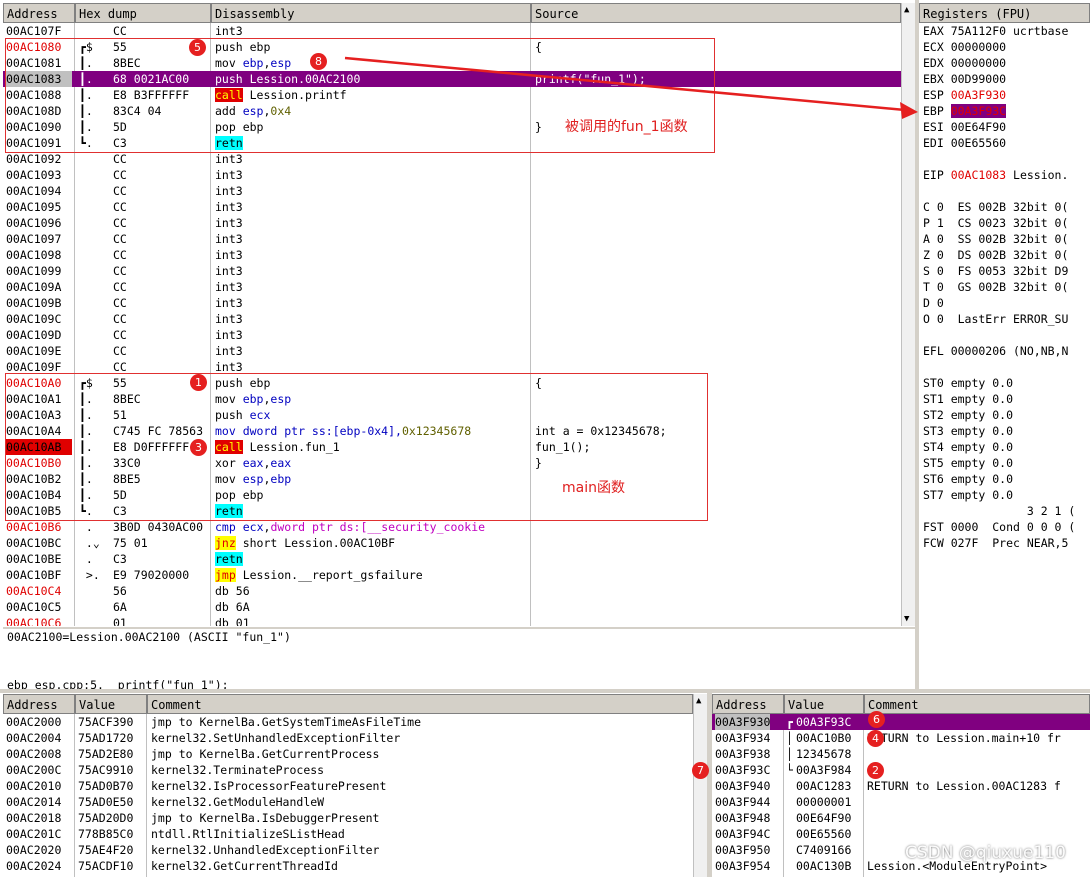 This screenshot has width=1090, height=877. I want to click on annotation-arrow, so click(631, 87).